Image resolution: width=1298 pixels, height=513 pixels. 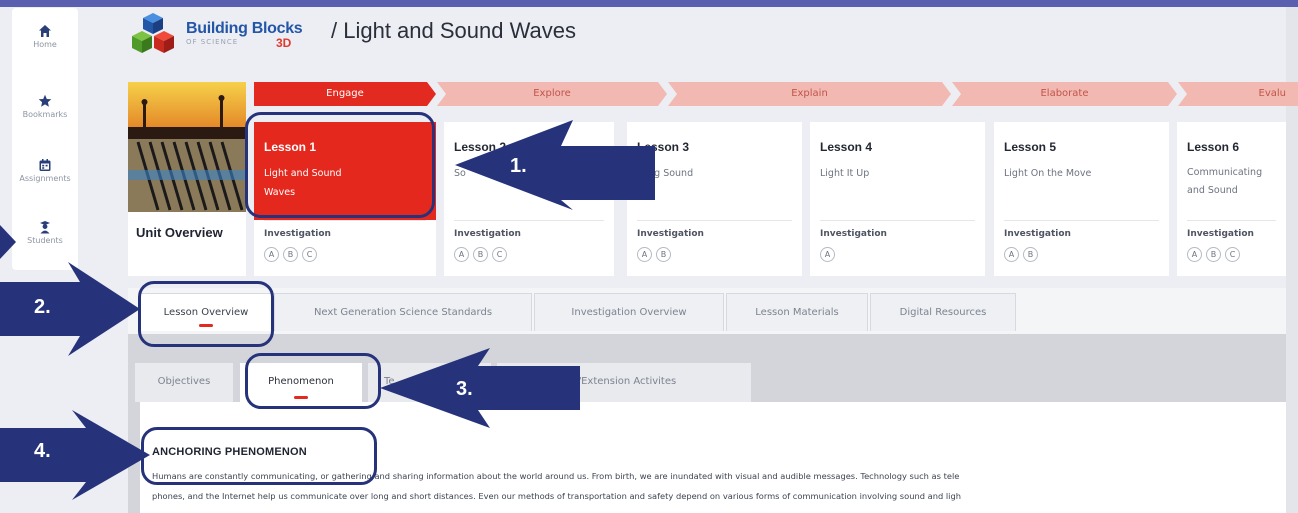 I want to click on sidebar-item-students: Students, so click(x=45, y=232).